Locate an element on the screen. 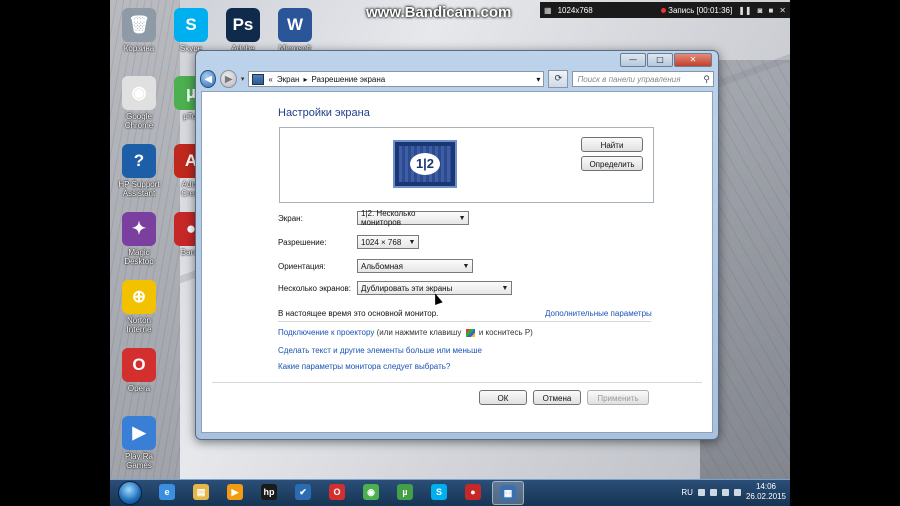  detect-button: Найти is located at coordinates (612, 144).